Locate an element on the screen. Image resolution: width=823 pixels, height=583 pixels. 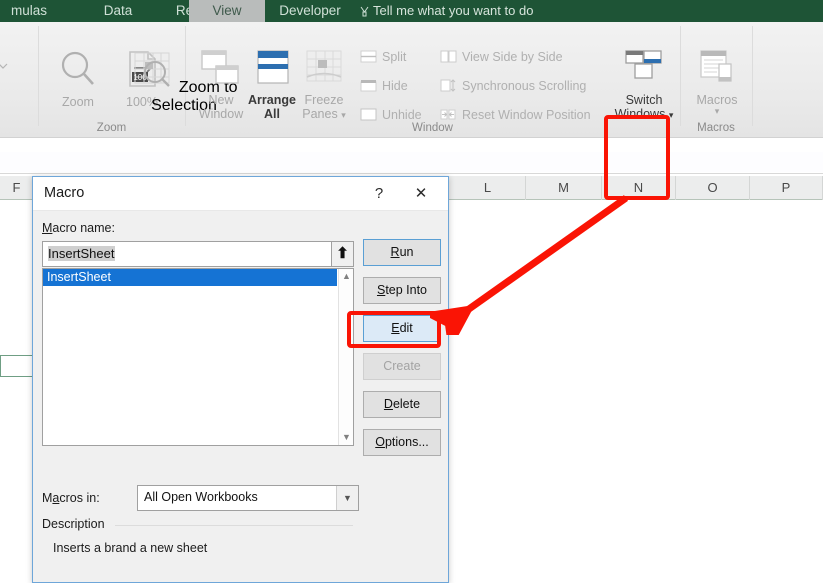
group-label-macros: Macros is located at coordinates (716, 128).